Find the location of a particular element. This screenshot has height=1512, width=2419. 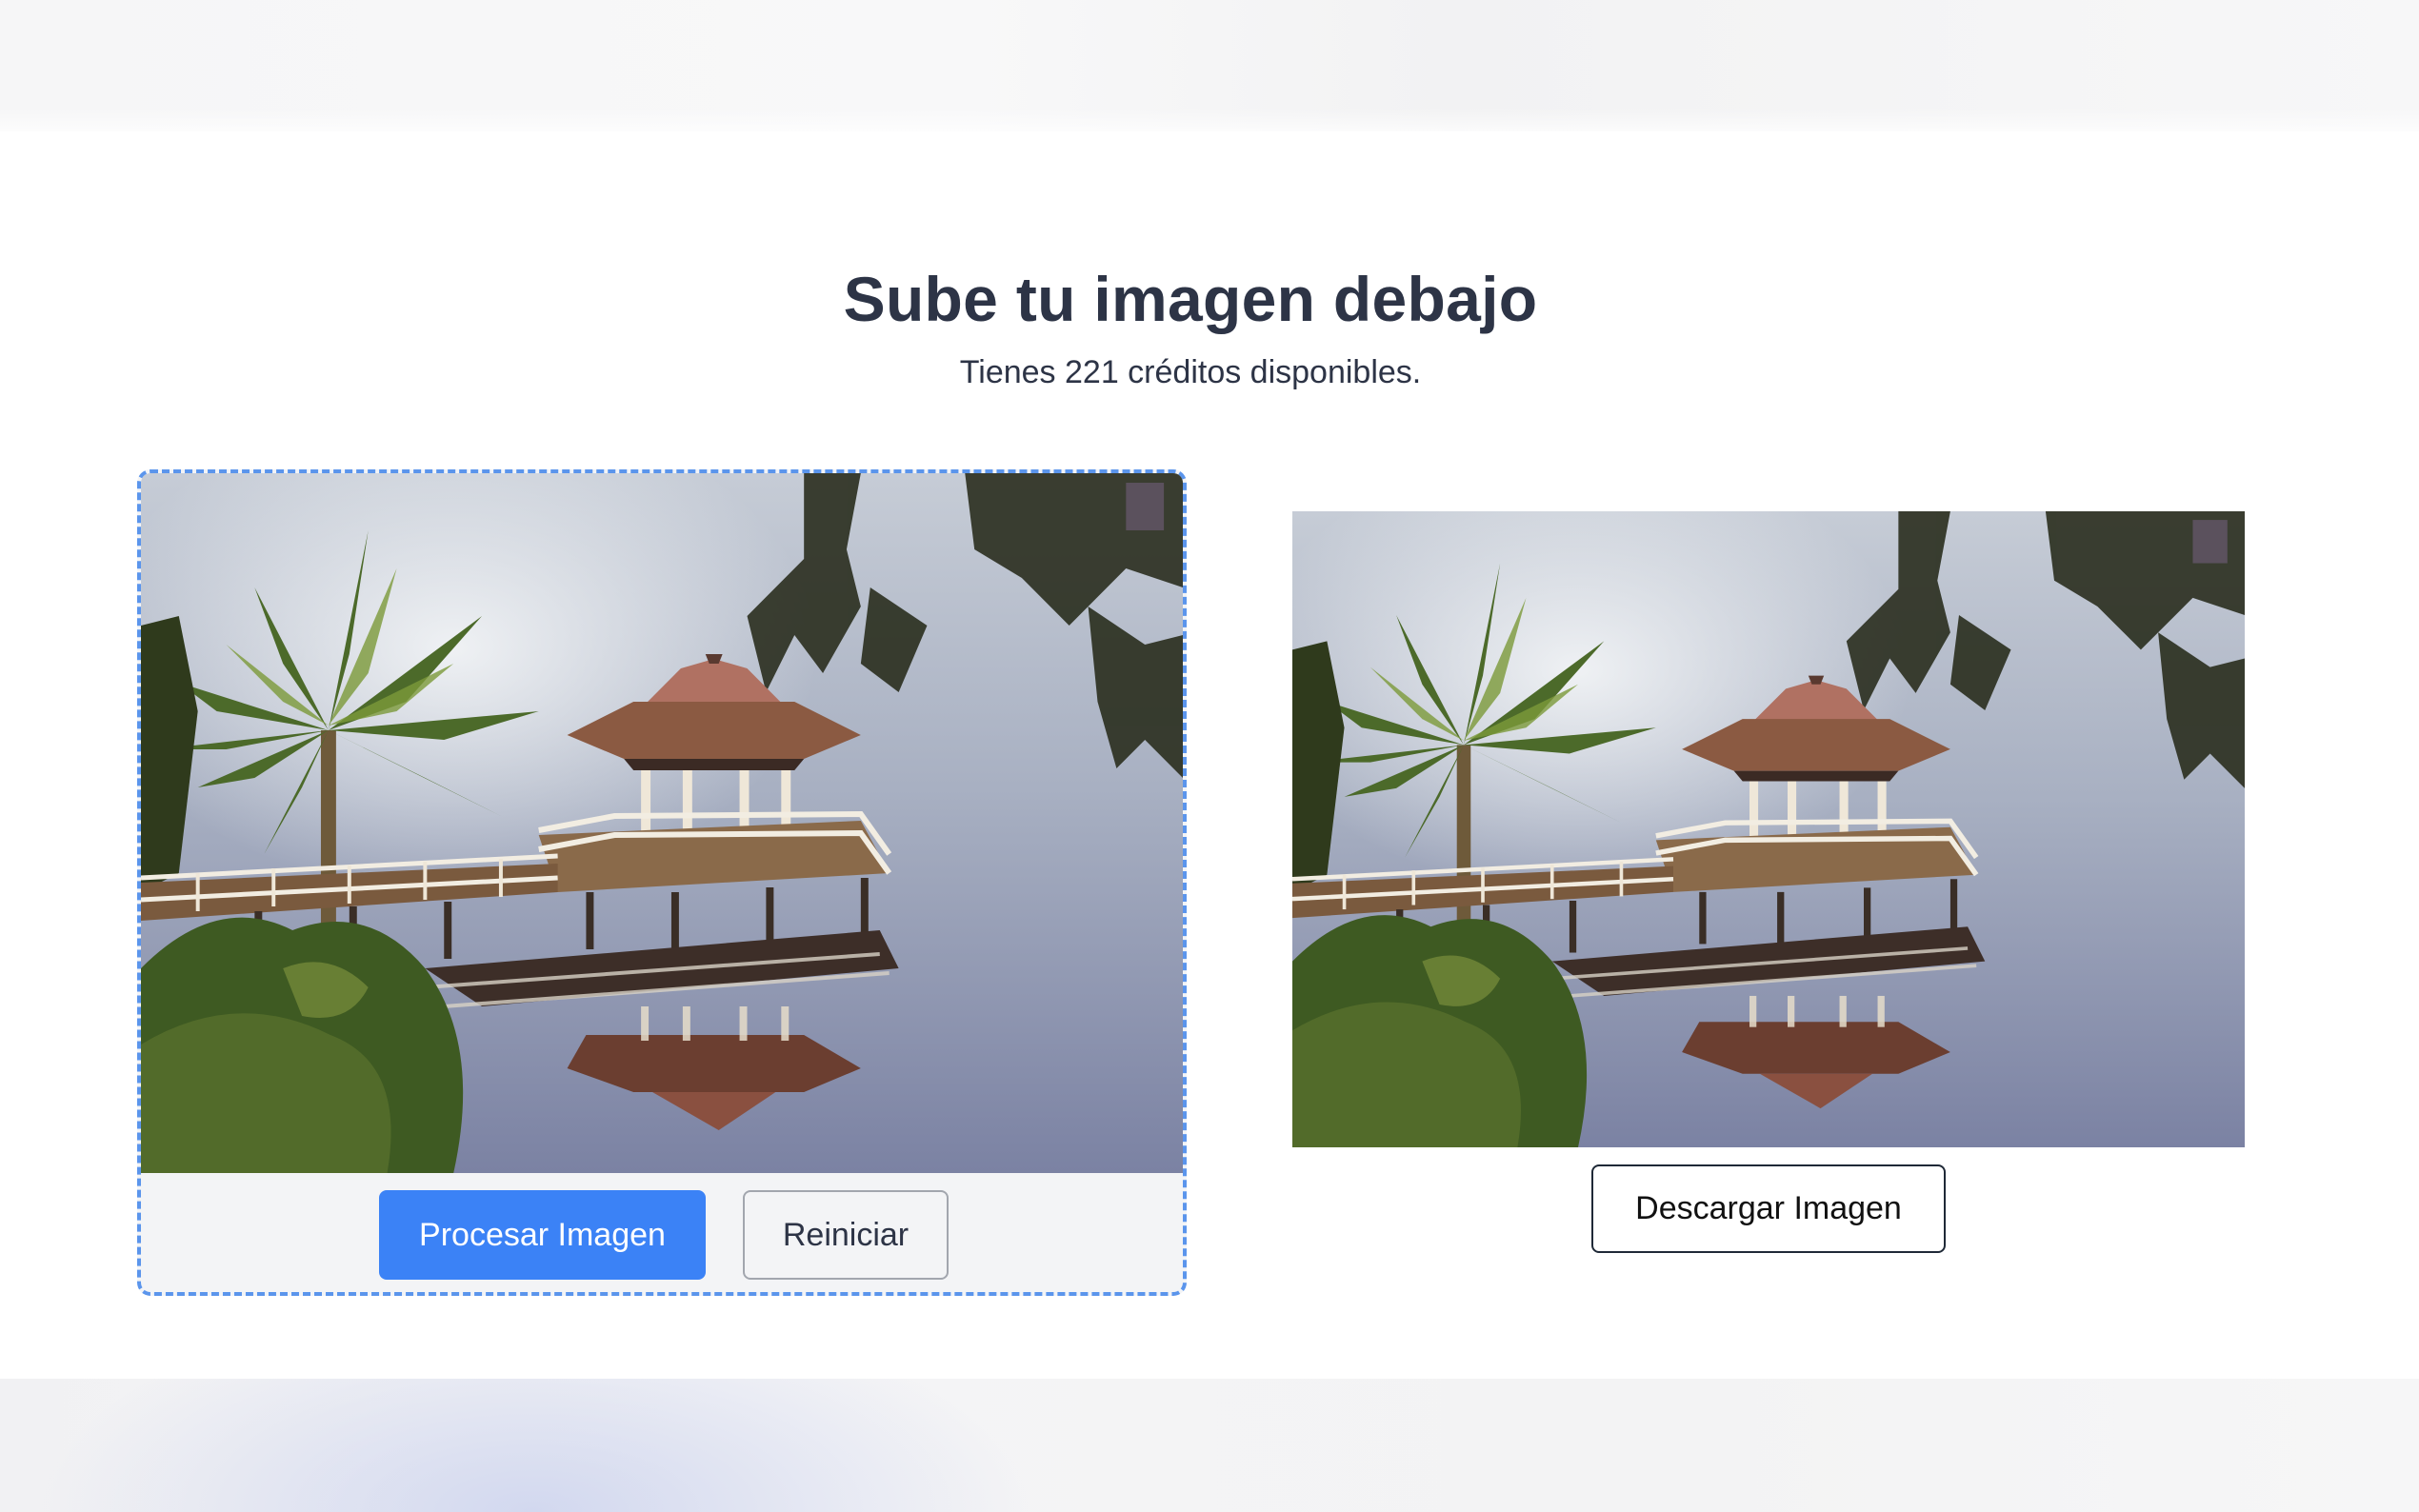

process-image-button: Procesar Imagen is located at coordinates (542, 1235).